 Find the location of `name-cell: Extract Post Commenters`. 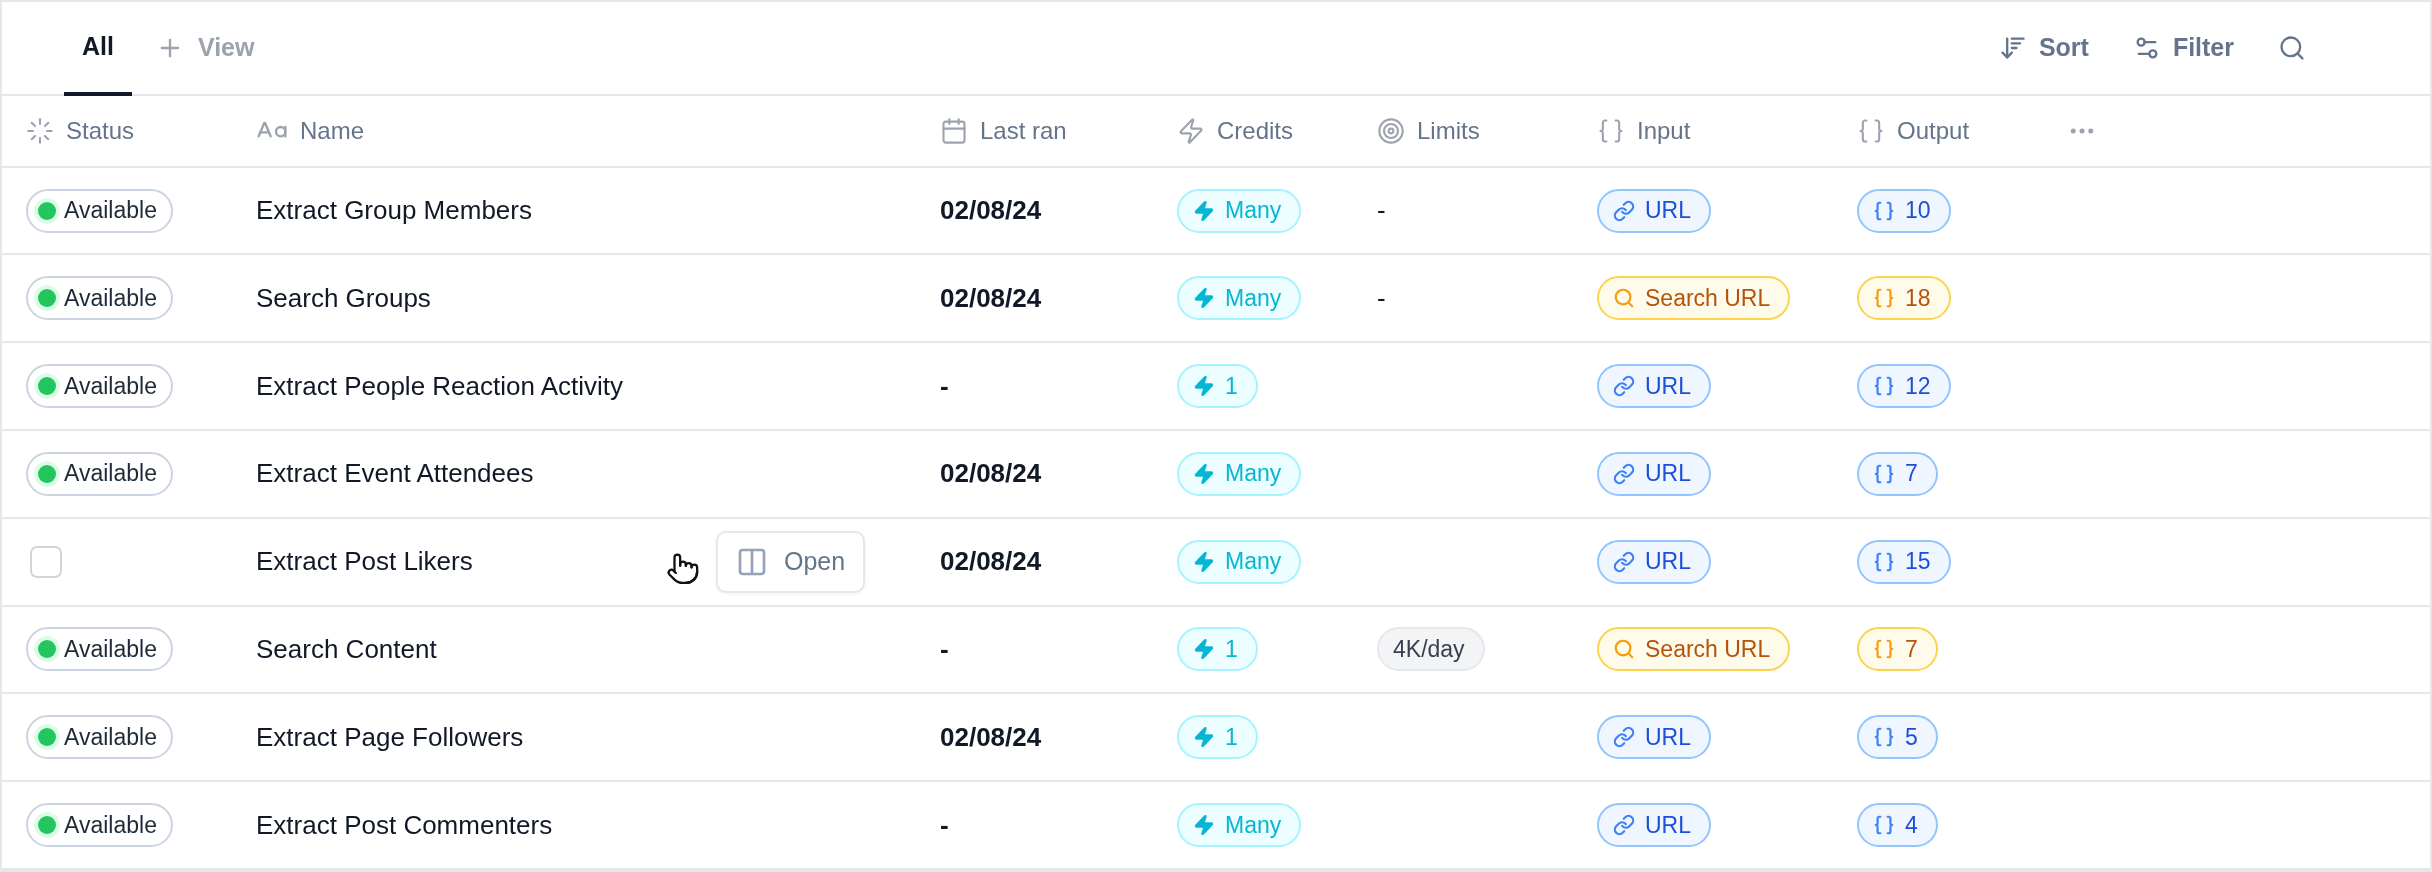

name-cell: Extract Post Commenters is located at coordinates (404, 825).